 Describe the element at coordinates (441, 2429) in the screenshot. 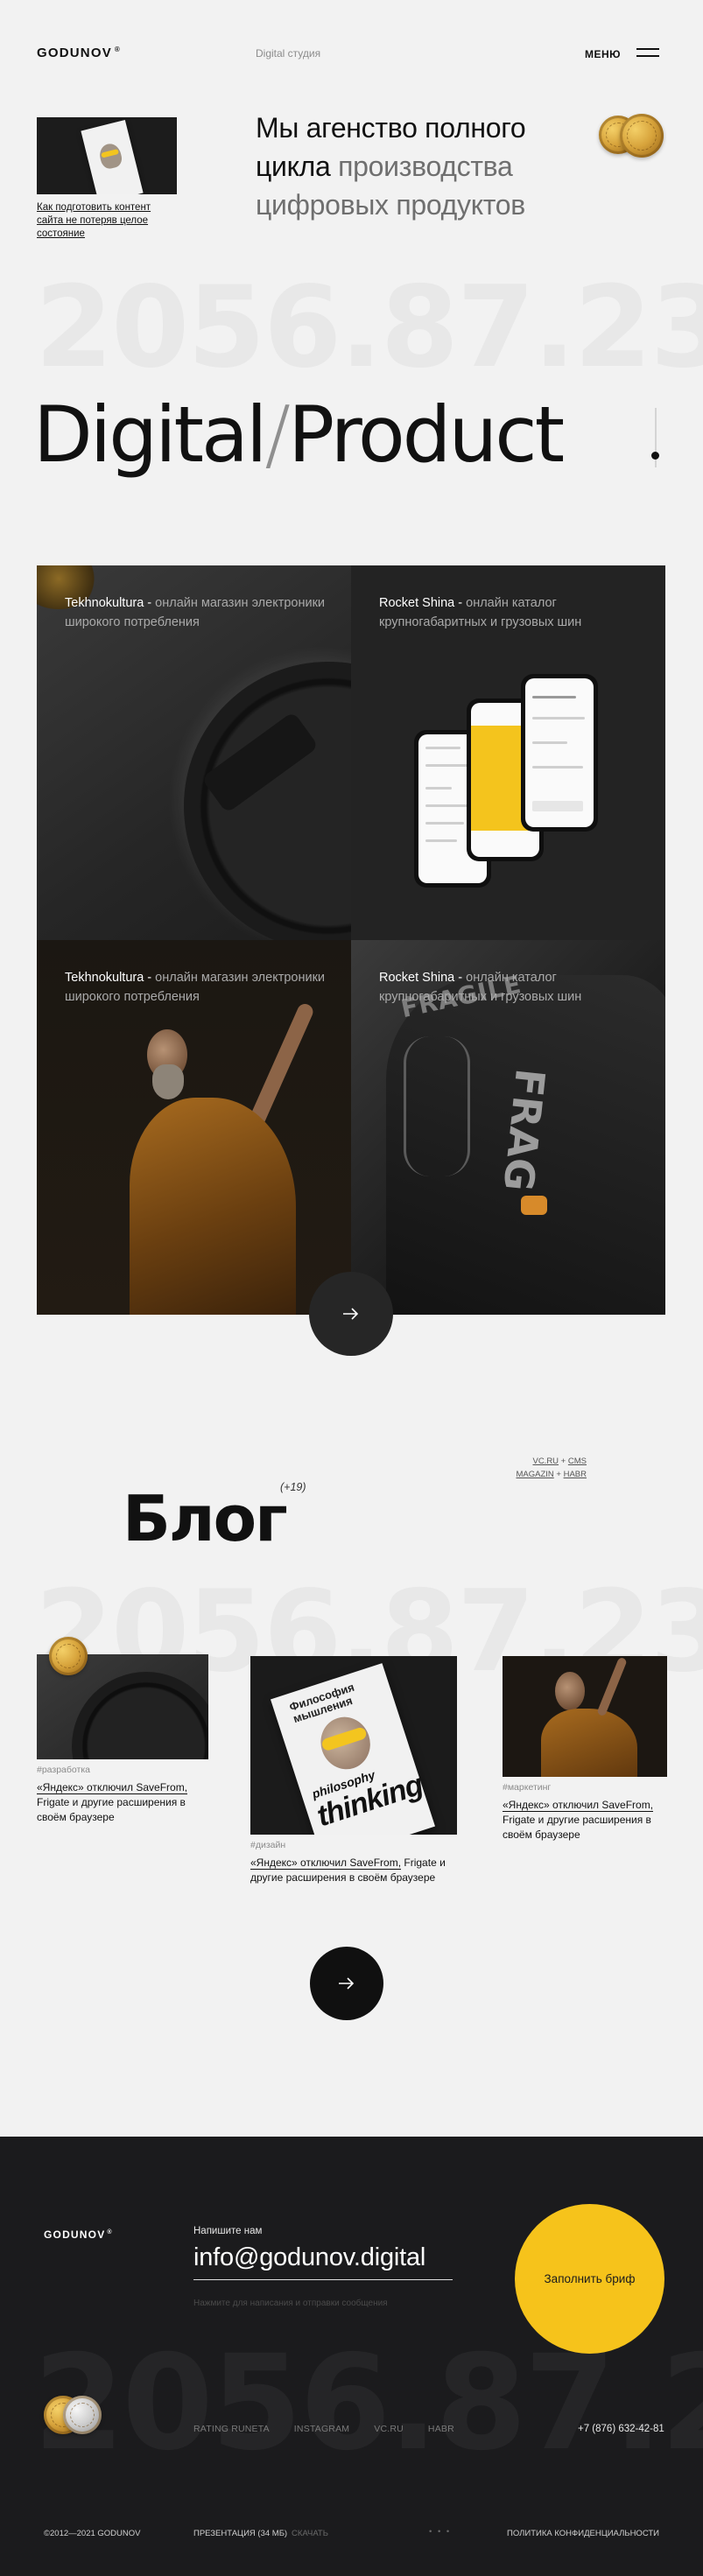

I see `footer-link-habr: HABR` at that location.